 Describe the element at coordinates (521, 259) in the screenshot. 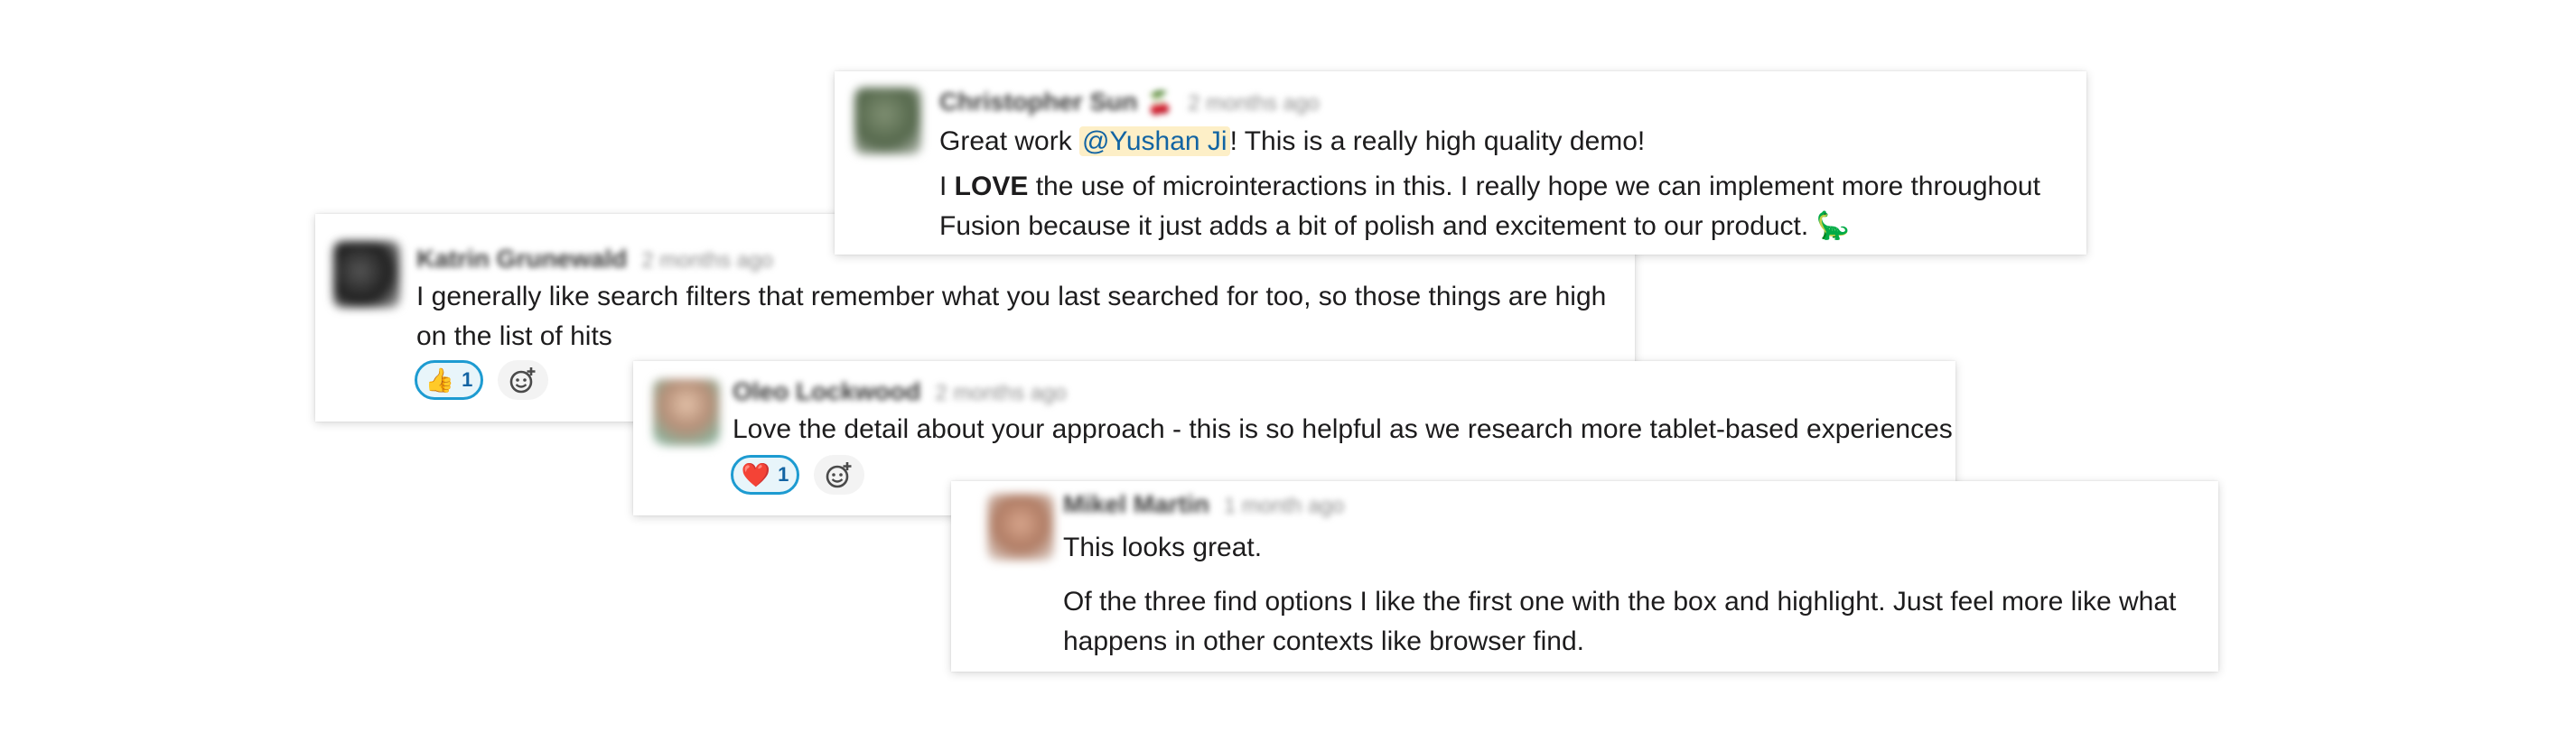

I see `author-name: Katrin Grunewald` at that location.